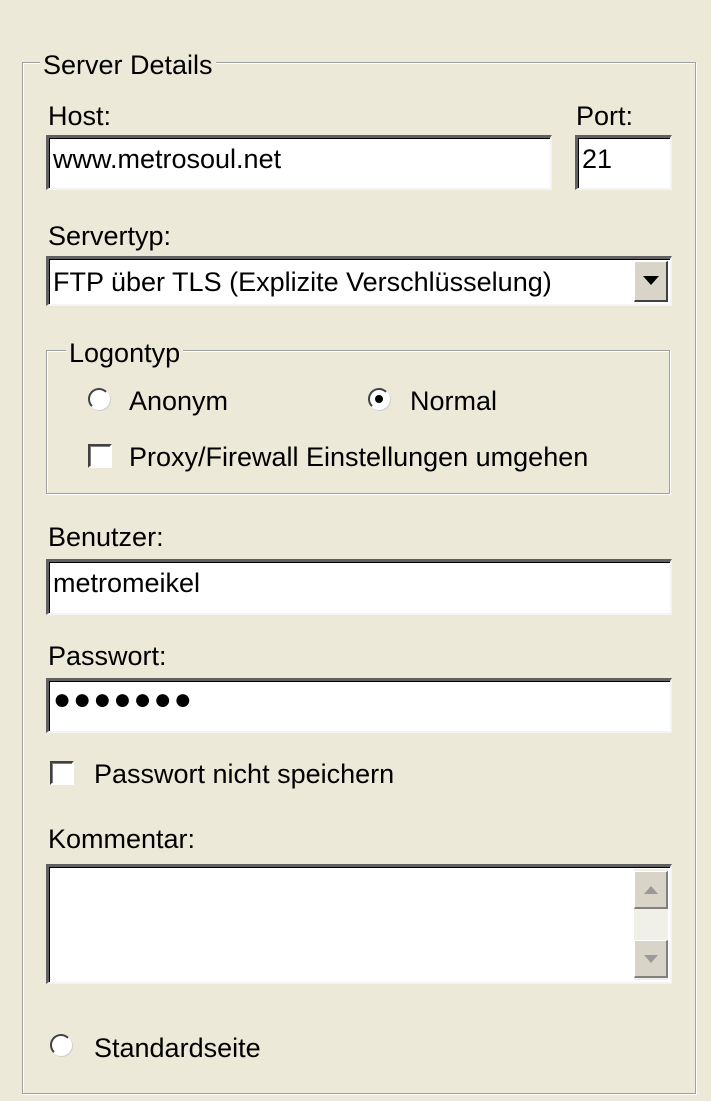 This screenshot has width=711, height=1101. I want to click on radio-normal-label: Normal, so click(453, 401).